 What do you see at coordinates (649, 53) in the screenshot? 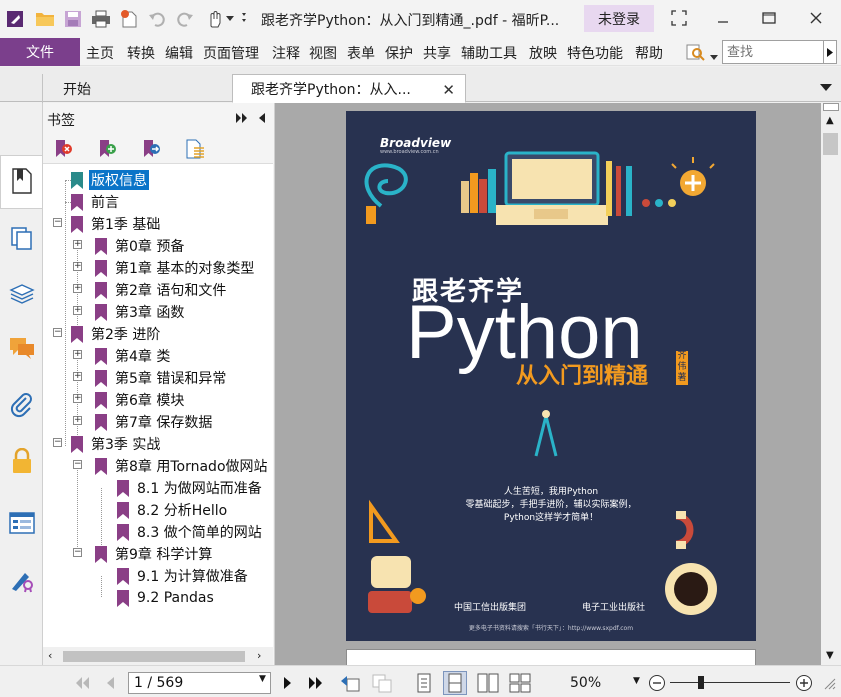
I see `menu-help: 帮助` at bounding box center [649, 53].